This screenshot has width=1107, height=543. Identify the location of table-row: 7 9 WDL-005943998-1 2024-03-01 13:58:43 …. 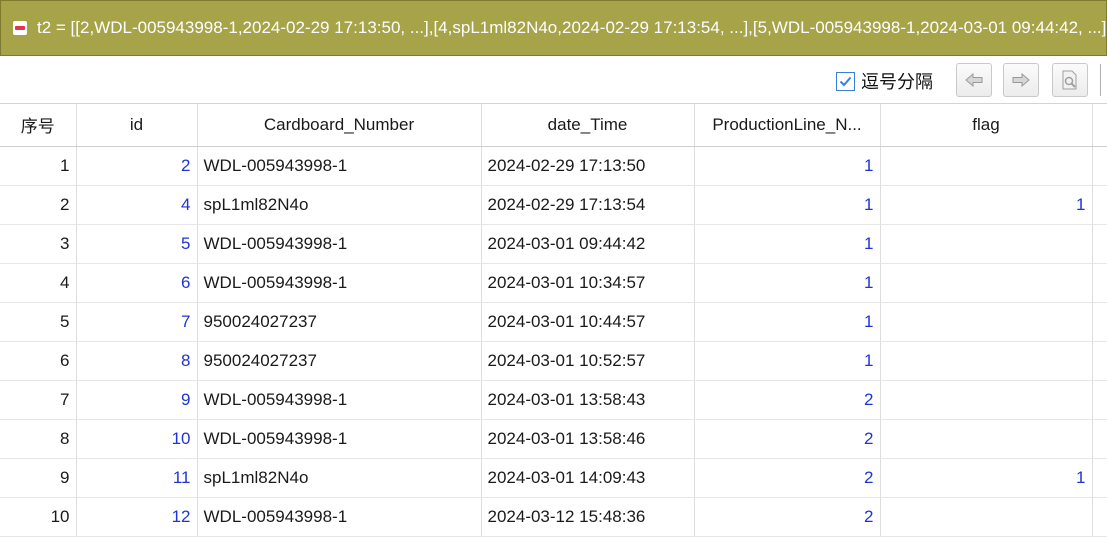
(553, 400).